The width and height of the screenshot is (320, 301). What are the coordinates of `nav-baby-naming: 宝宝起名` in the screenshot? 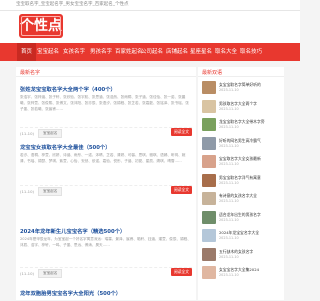 It's located at (48, 52).